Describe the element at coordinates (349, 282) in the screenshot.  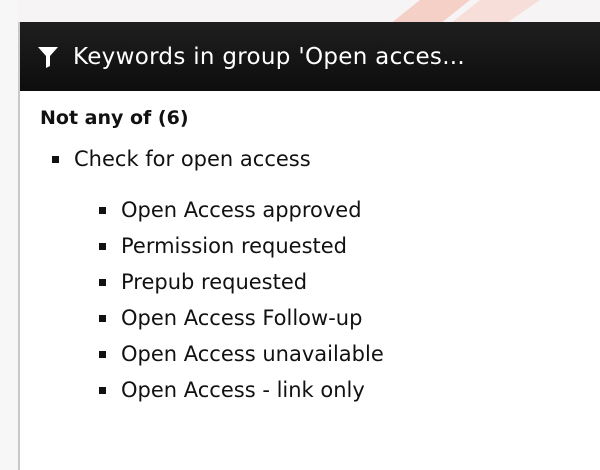
I see `keyword-item-prepub-requested: Prepub requested` at that location.